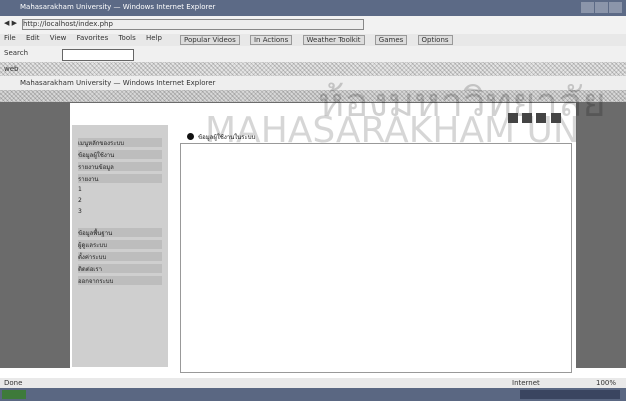 Image resolution: width=626 pixels, height=401 pixels. What do you see at coordinates (13, 383) in the screenshot?
I see `status-text: Done` at bounding box center [13, 383].